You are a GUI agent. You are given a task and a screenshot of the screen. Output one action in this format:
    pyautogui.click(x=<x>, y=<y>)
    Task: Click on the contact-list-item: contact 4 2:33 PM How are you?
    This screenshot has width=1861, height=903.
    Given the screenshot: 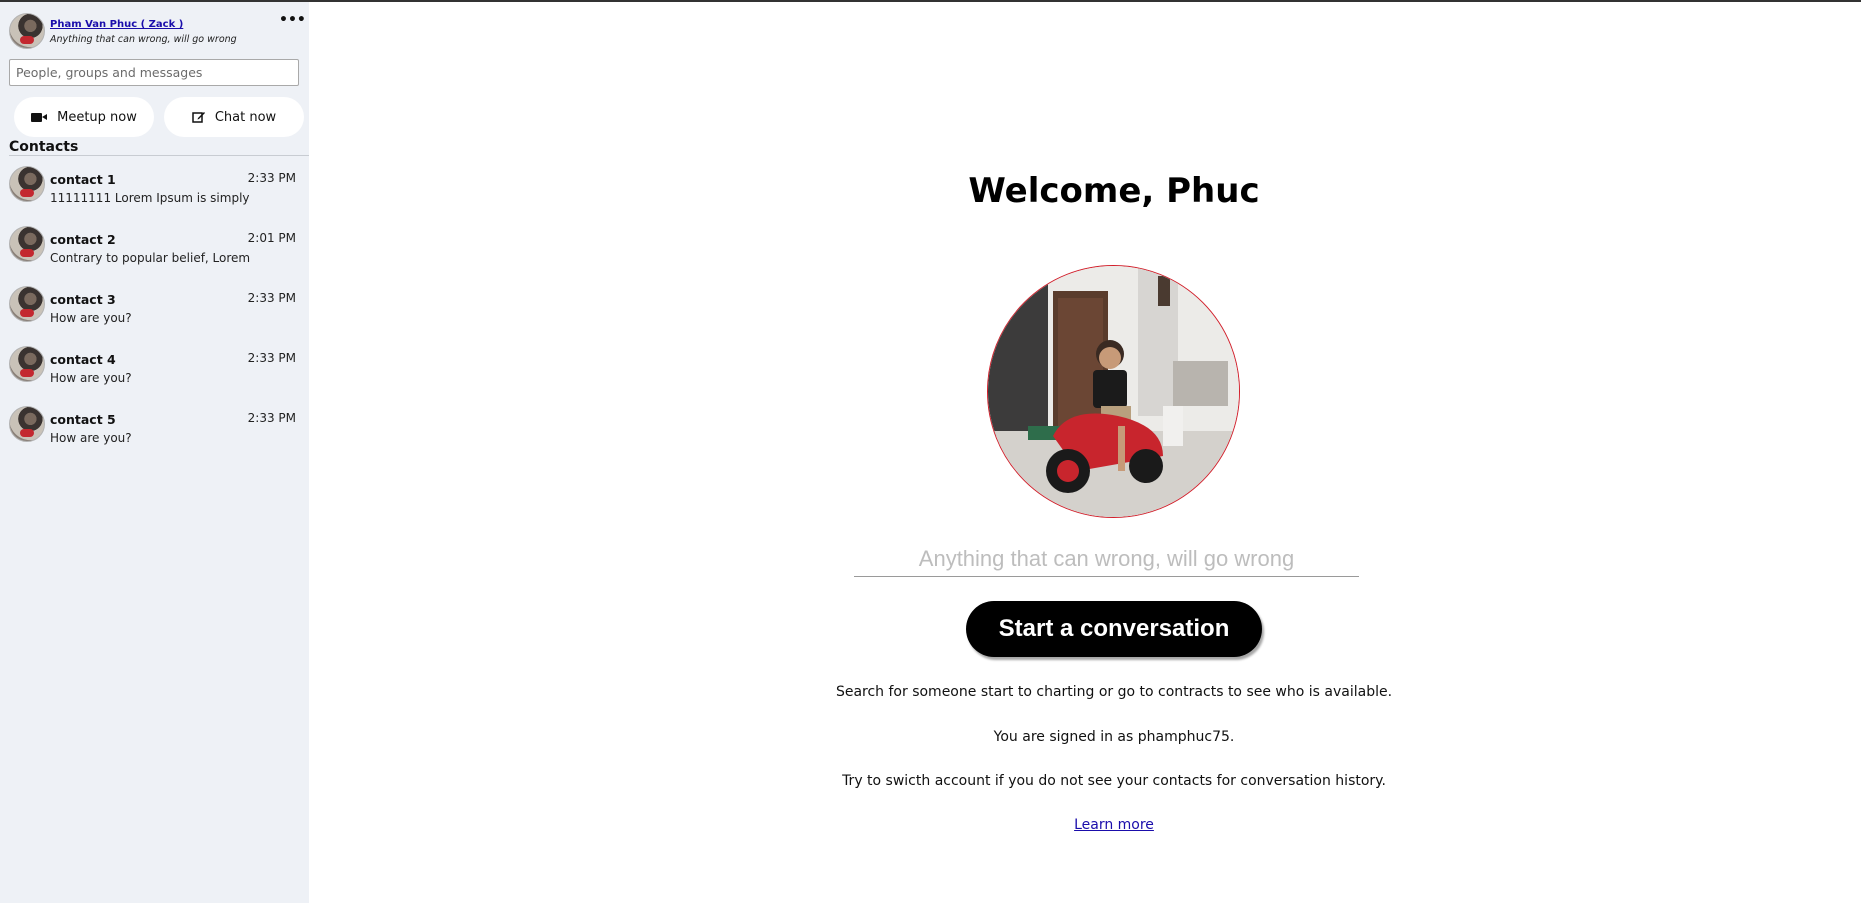 What is the action you would take?
    pyautogui.click(x=154, y=371)
    